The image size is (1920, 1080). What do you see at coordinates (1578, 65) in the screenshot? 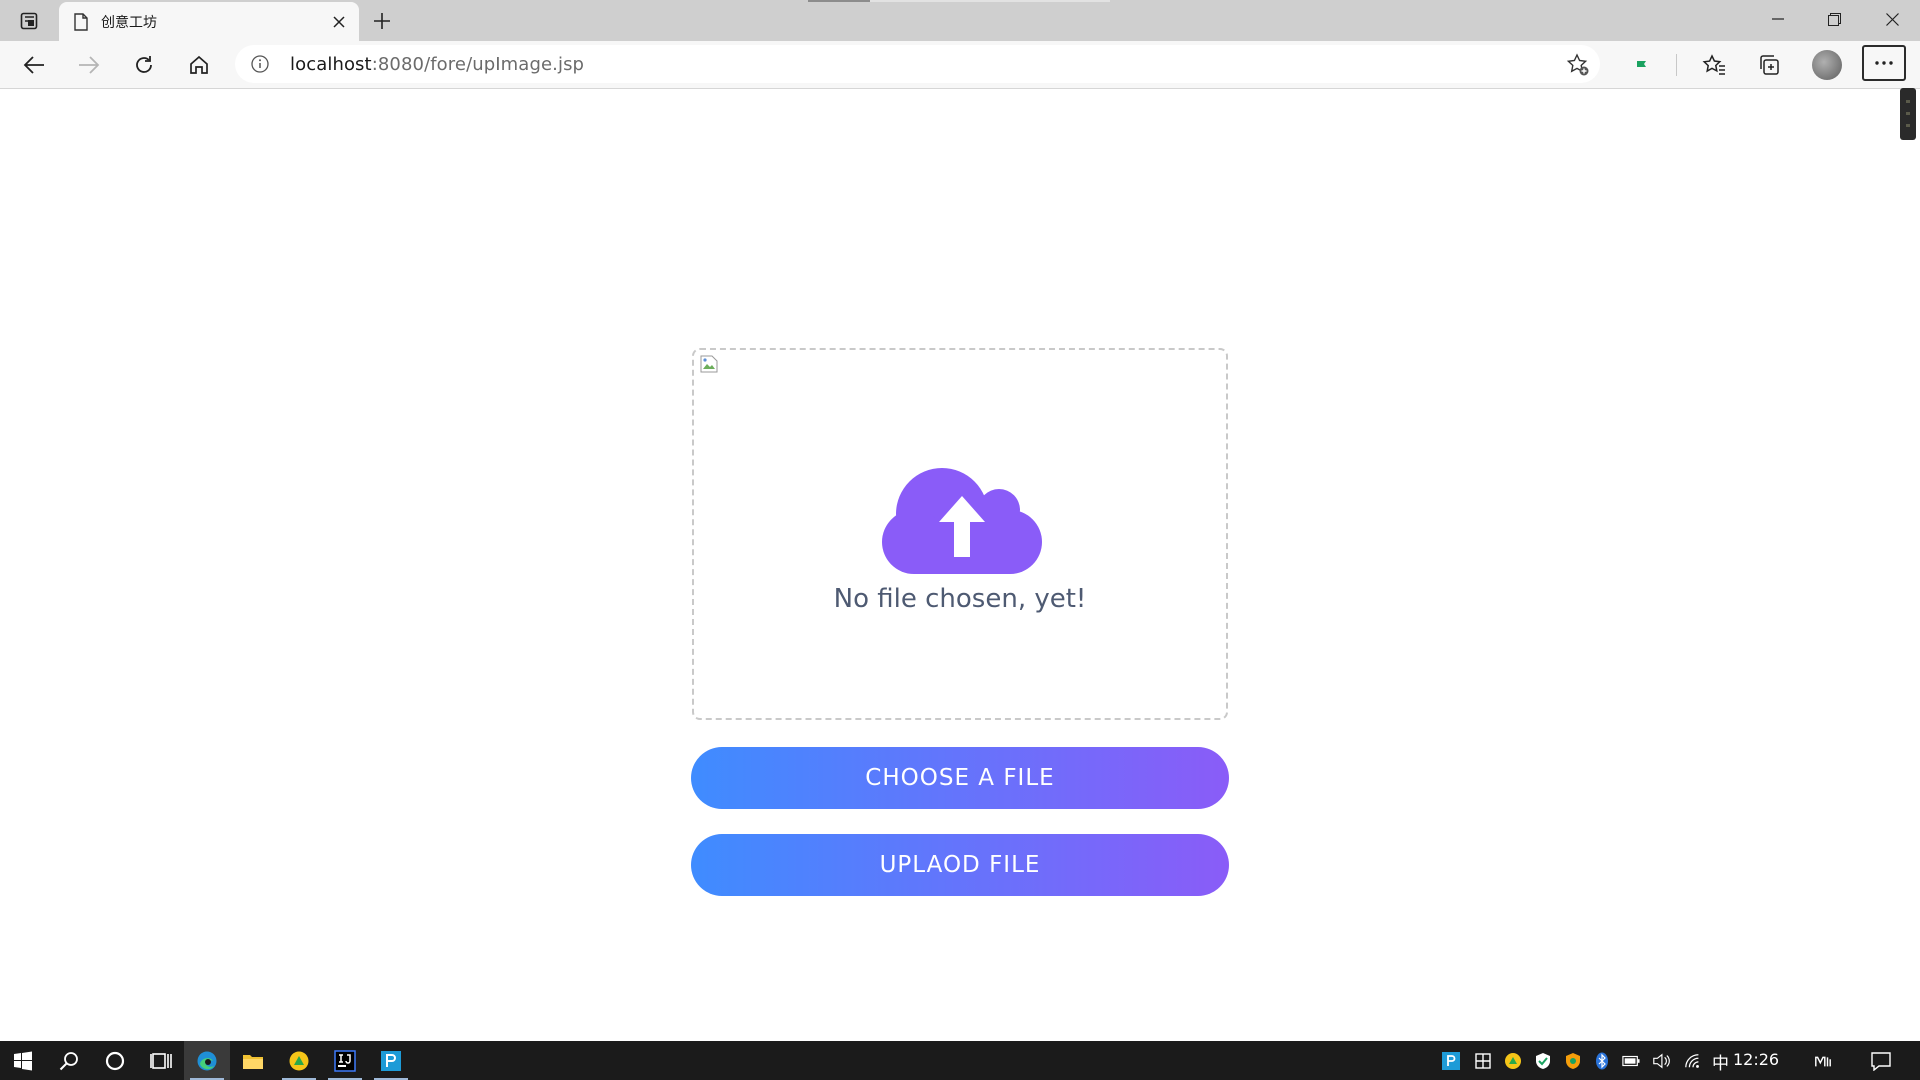
I see `add-favorite-icon` at bounding box center [1578, 65].